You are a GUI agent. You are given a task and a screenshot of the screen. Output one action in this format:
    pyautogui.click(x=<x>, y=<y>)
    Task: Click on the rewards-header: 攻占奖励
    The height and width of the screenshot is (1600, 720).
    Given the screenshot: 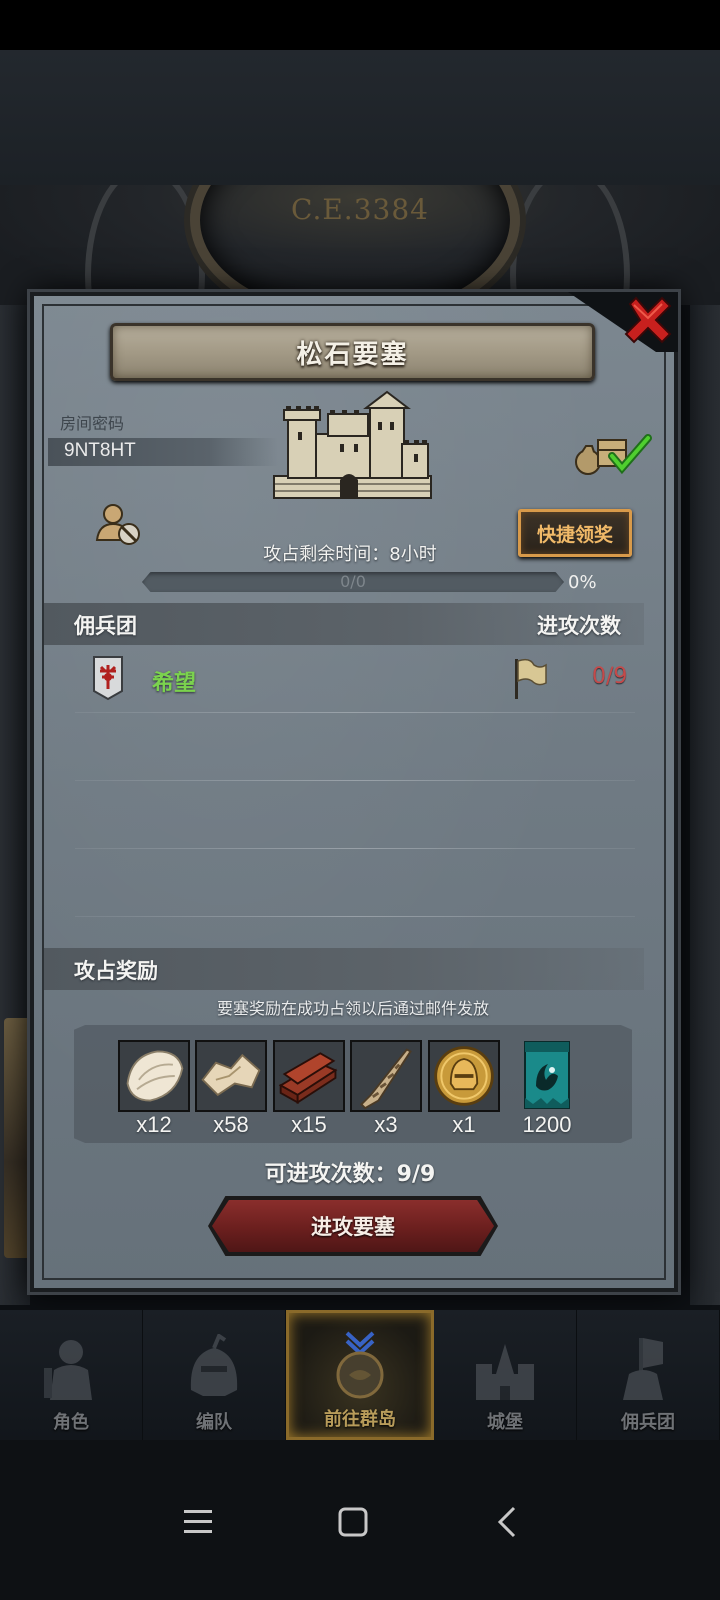 What is the action you would take?
    pyautogui.click(x=116, y=971)
    